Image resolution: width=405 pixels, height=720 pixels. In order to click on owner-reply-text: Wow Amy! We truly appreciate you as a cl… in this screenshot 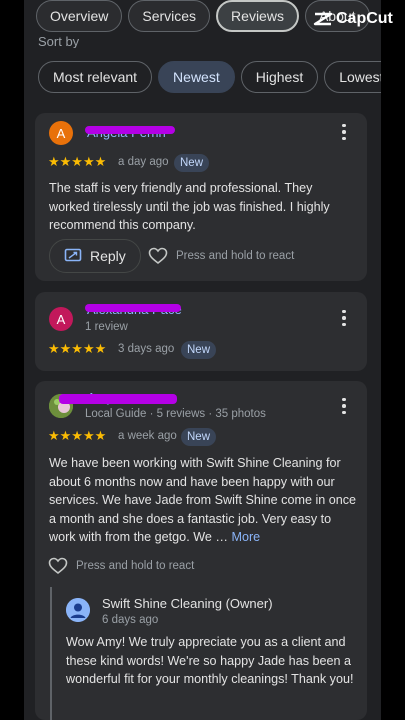, I will do `click(210, 660)`.